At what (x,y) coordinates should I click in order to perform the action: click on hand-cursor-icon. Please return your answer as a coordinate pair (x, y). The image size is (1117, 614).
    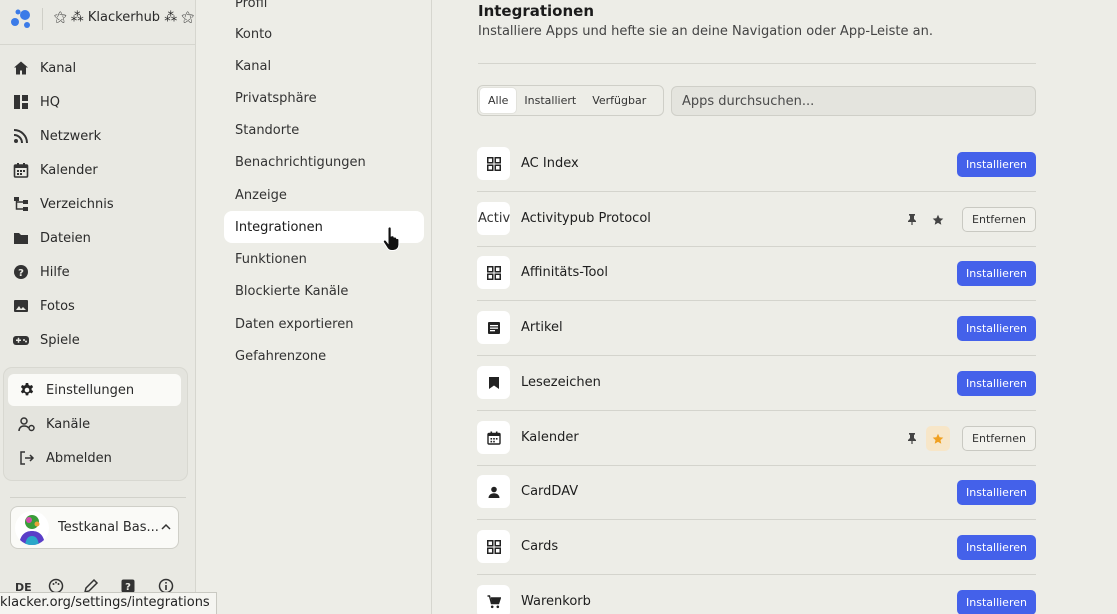
    Looking at the image, I should click on (391, 238).